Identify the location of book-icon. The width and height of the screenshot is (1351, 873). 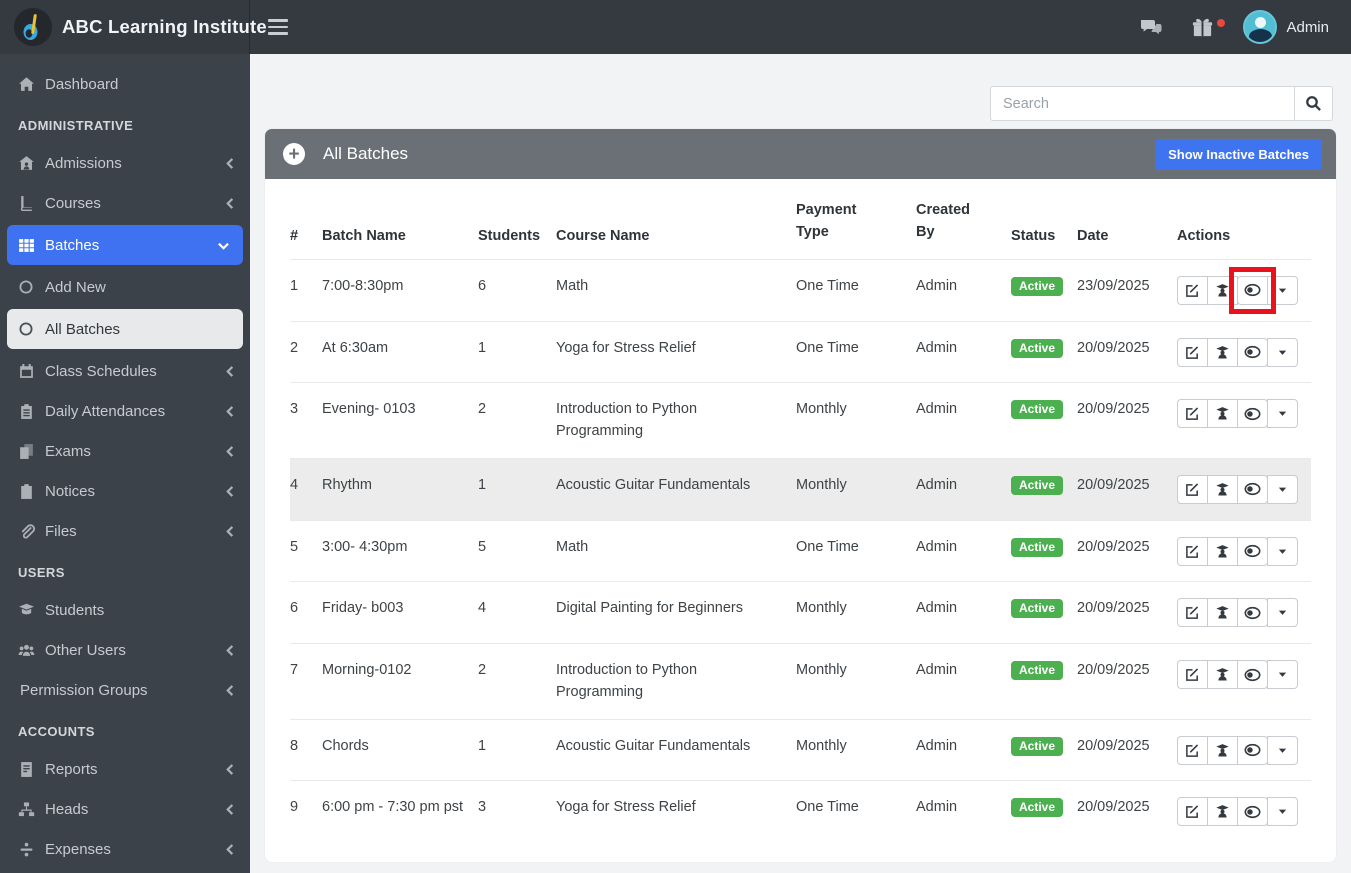
(26, 203).